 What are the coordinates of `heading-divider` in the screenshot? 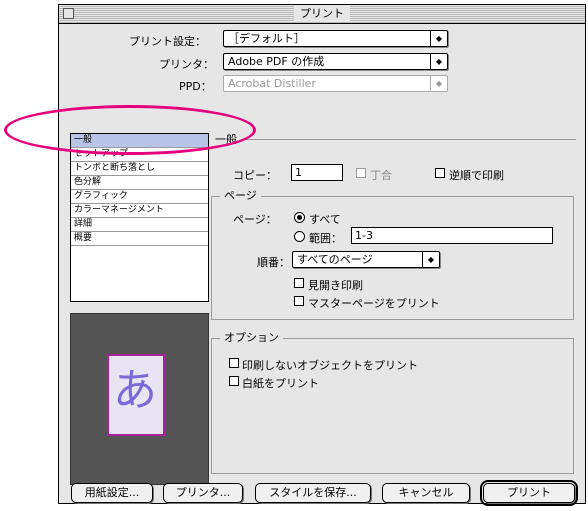 It's located at (408, 139).